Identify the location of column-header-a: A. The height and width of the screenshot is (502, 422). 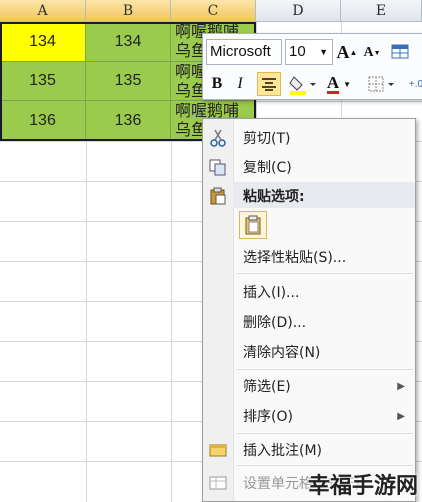
(43, 11).